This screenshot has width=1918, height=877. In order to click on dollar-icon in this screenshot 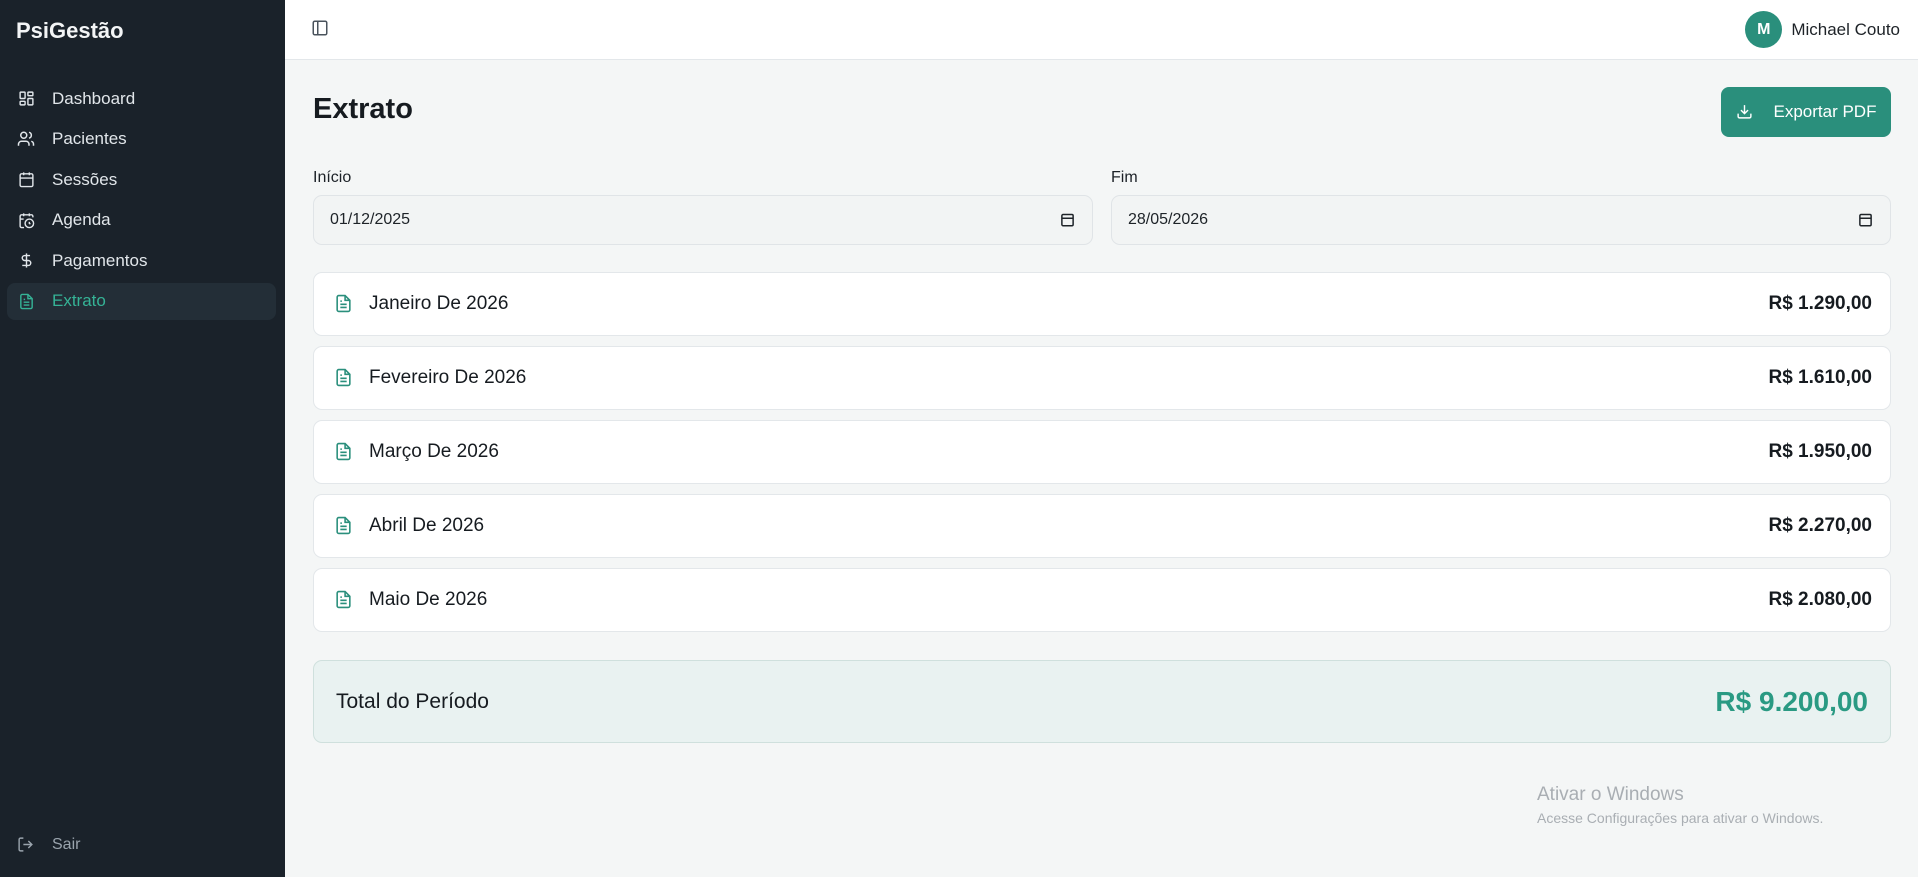, I will do `click(26, 261)`.